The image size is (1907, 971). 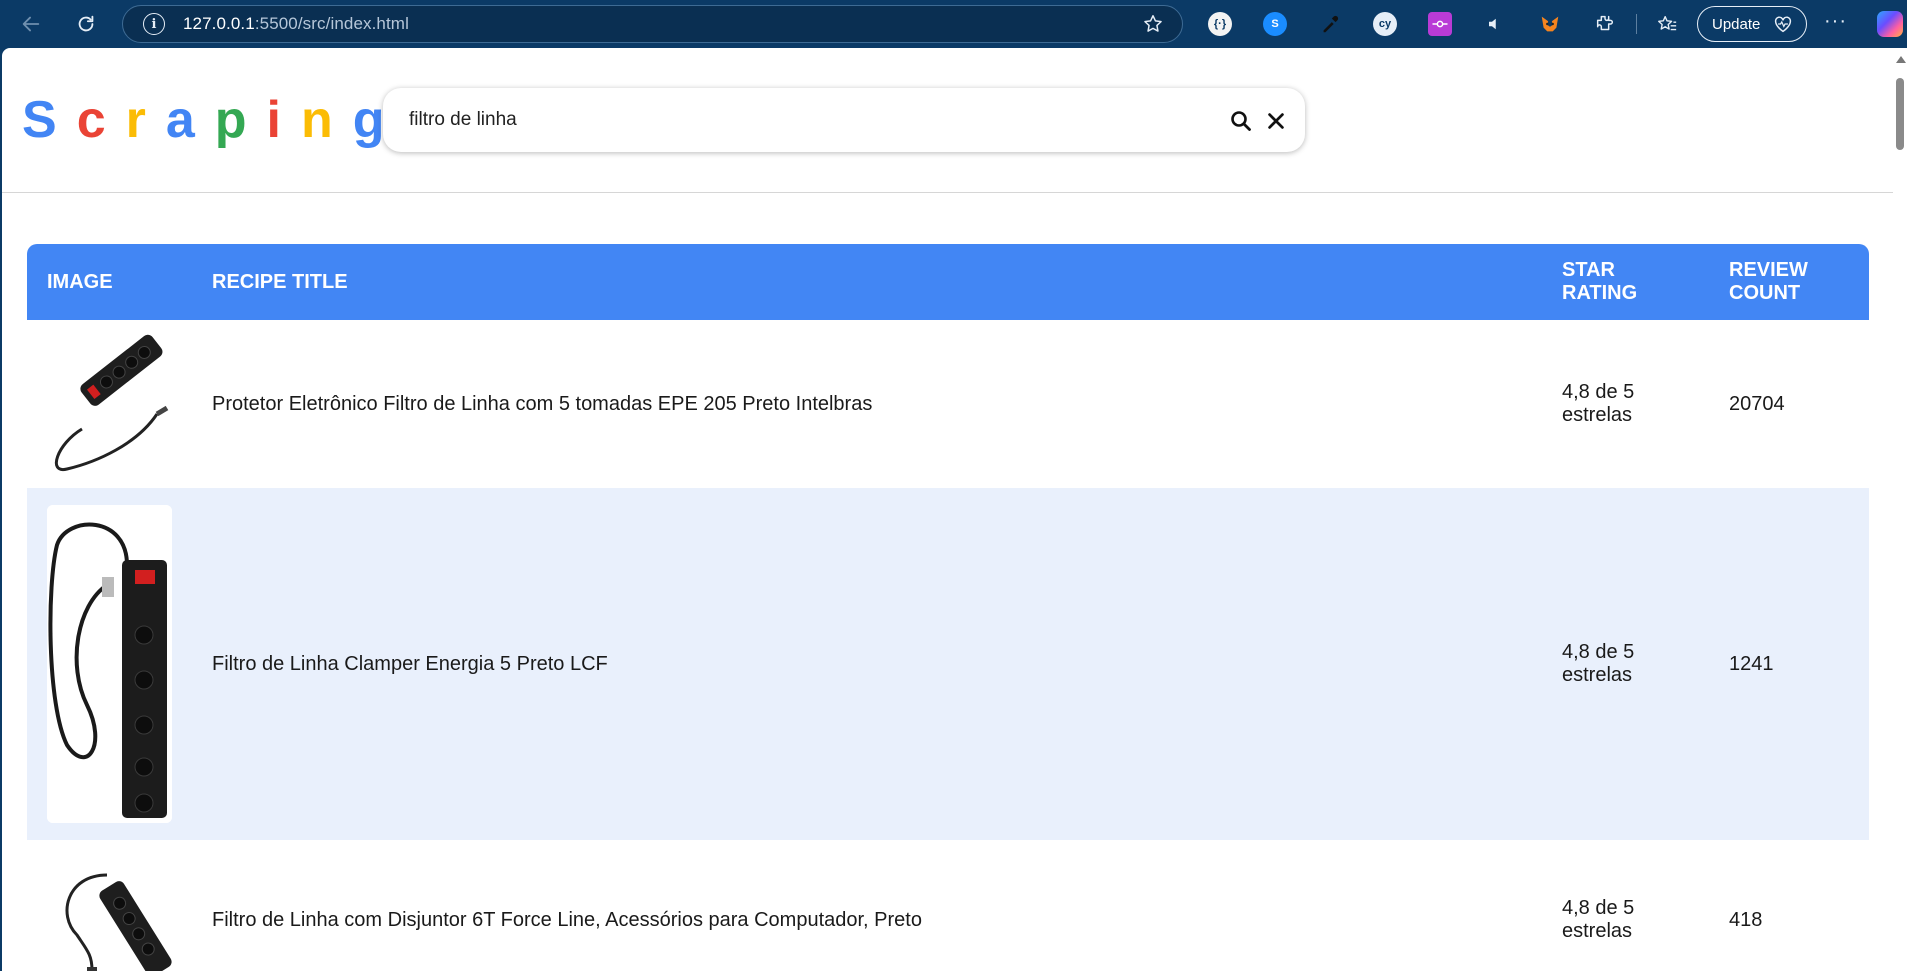 I want to click on logo-letter: a, so click(x=180, y=120).